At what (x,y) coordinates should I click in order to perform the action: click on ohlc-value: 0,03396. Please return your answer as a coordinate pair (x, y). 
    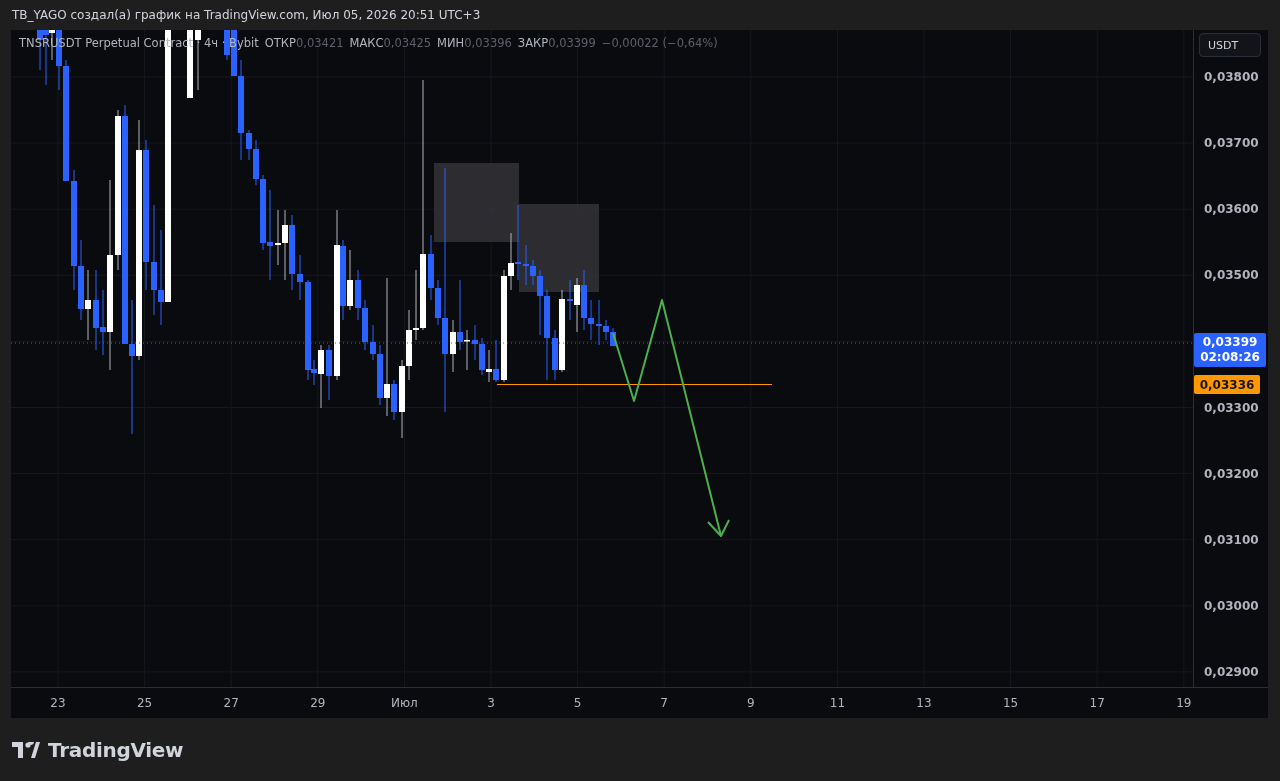
    Looking at the image, I should click on (488, 43).